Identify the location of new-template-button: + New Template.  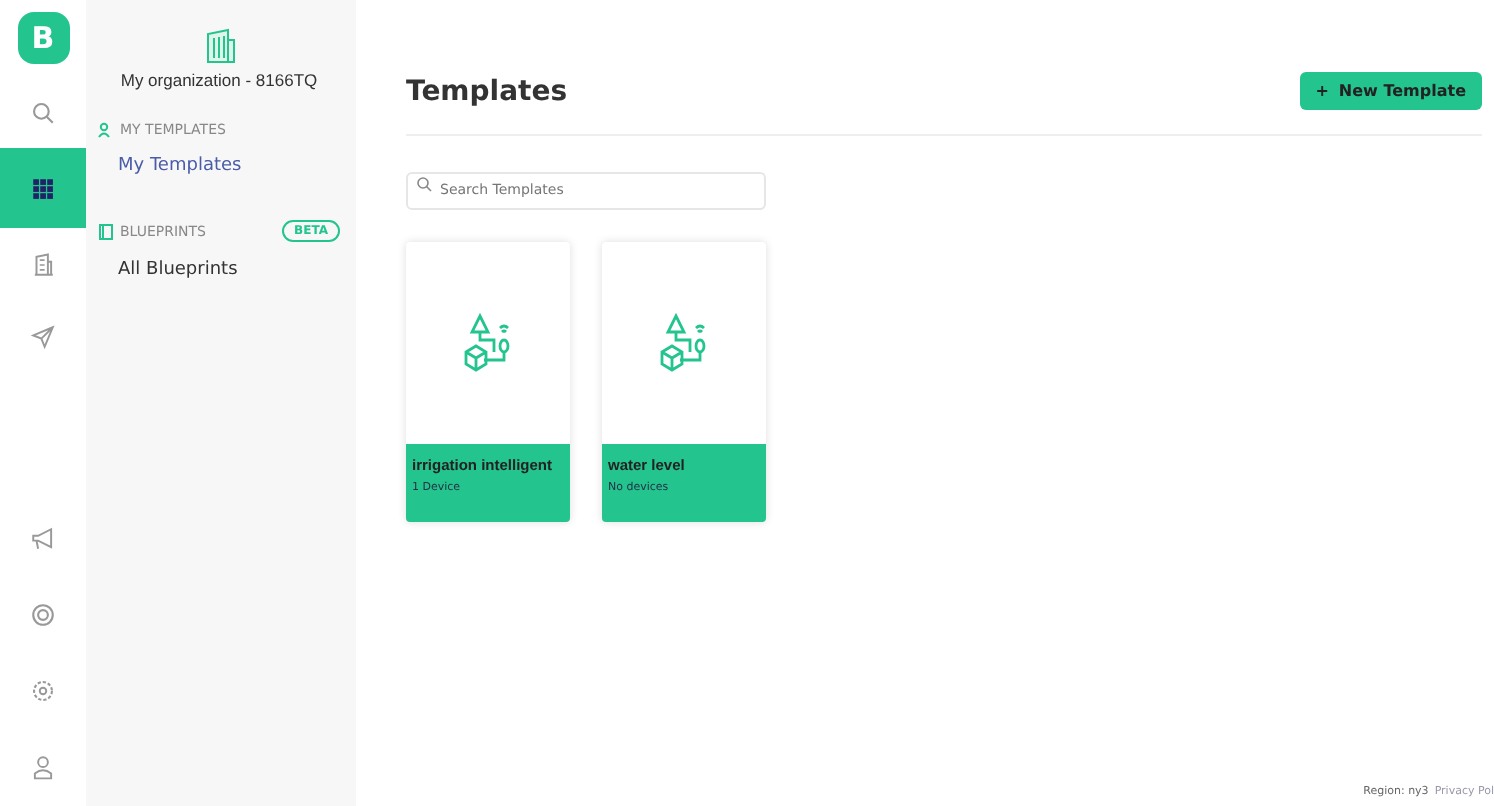
(1390, 91).